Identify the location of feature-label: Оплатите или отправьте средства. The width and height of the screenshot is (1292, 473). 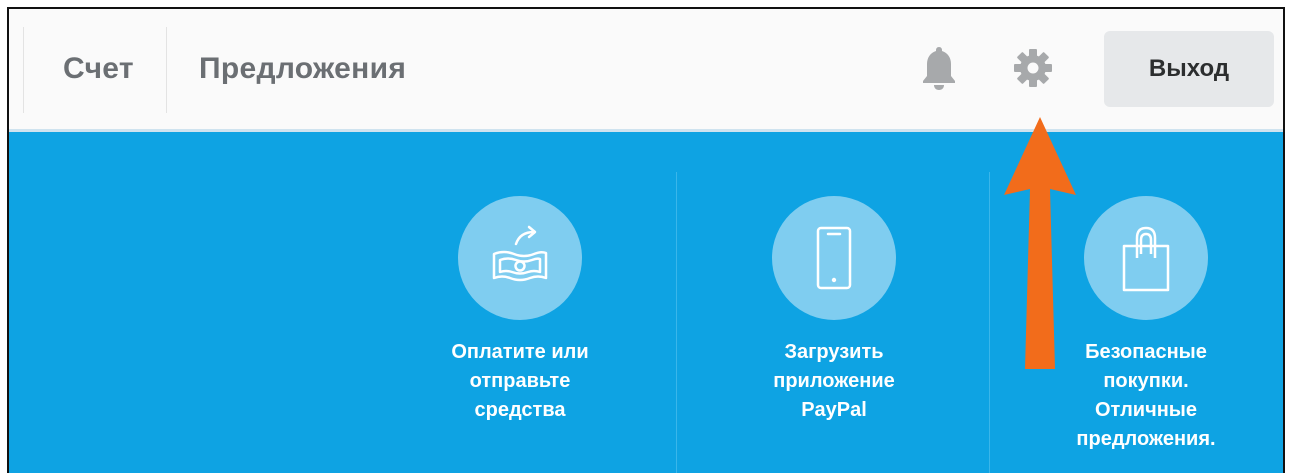
(520, 381).